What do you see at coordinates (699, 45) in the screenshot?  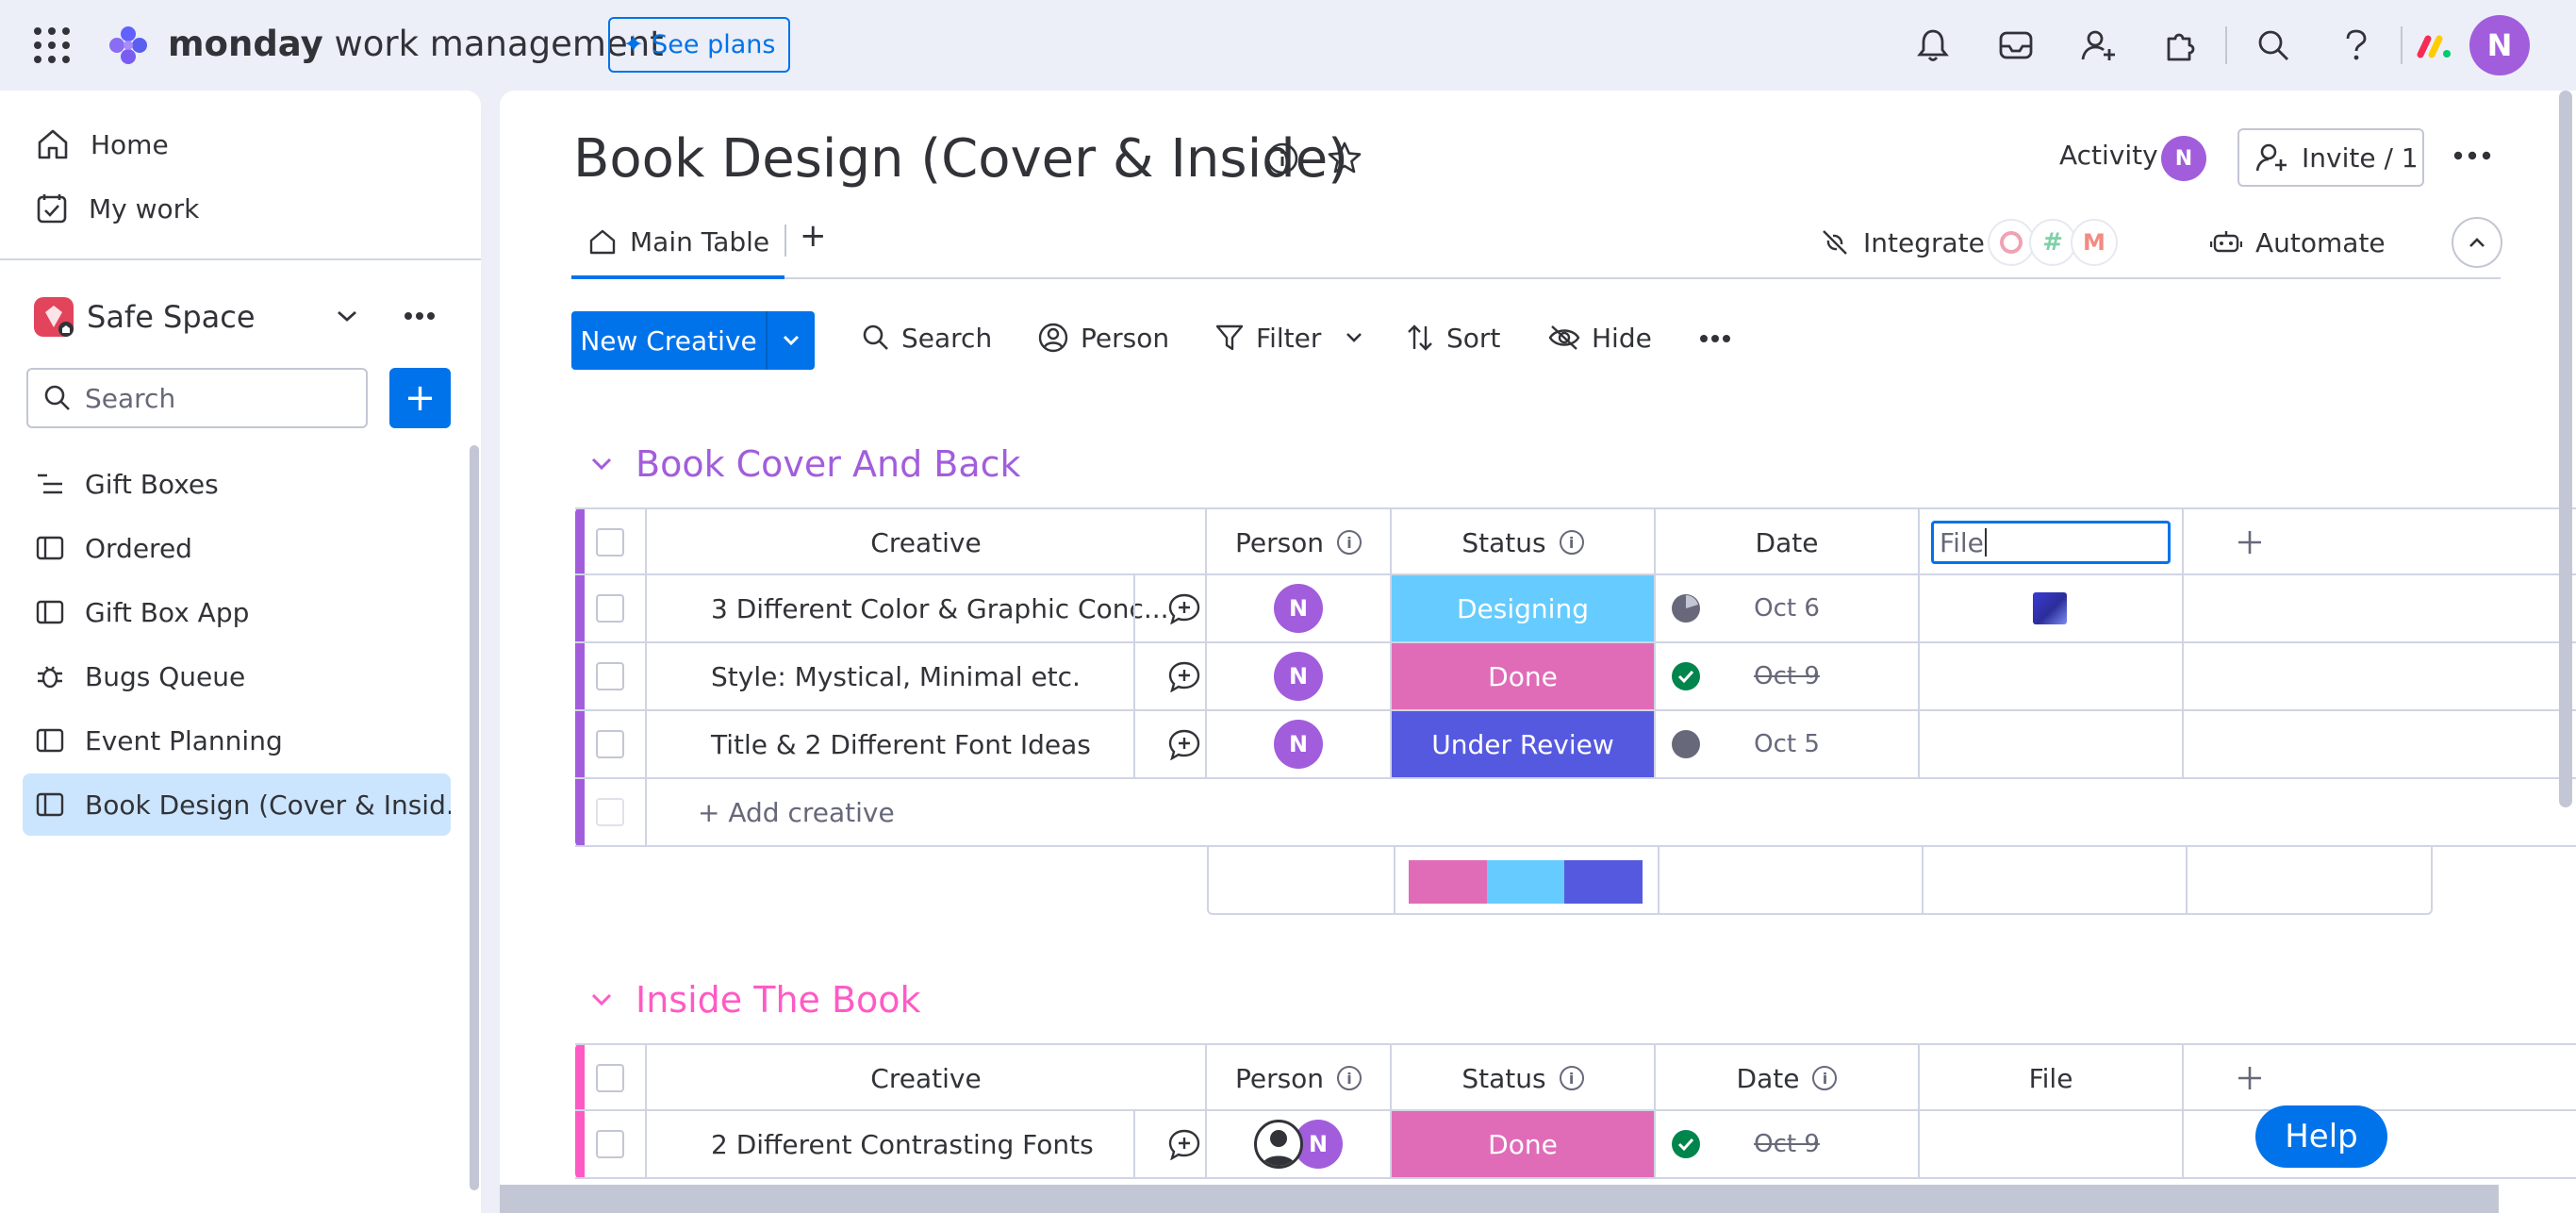 I see `see-plans-button: ✦ See plans` at bounding box center [699, 45].